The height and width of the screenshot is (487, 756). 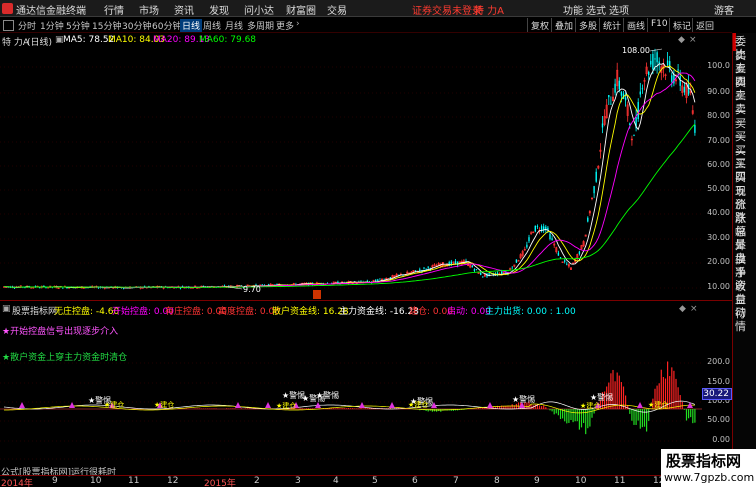 What do you see at coordinates (718, 286) in the screenshot?
I see `price-tick-label: 10.00` at bounding box center [718, 286].